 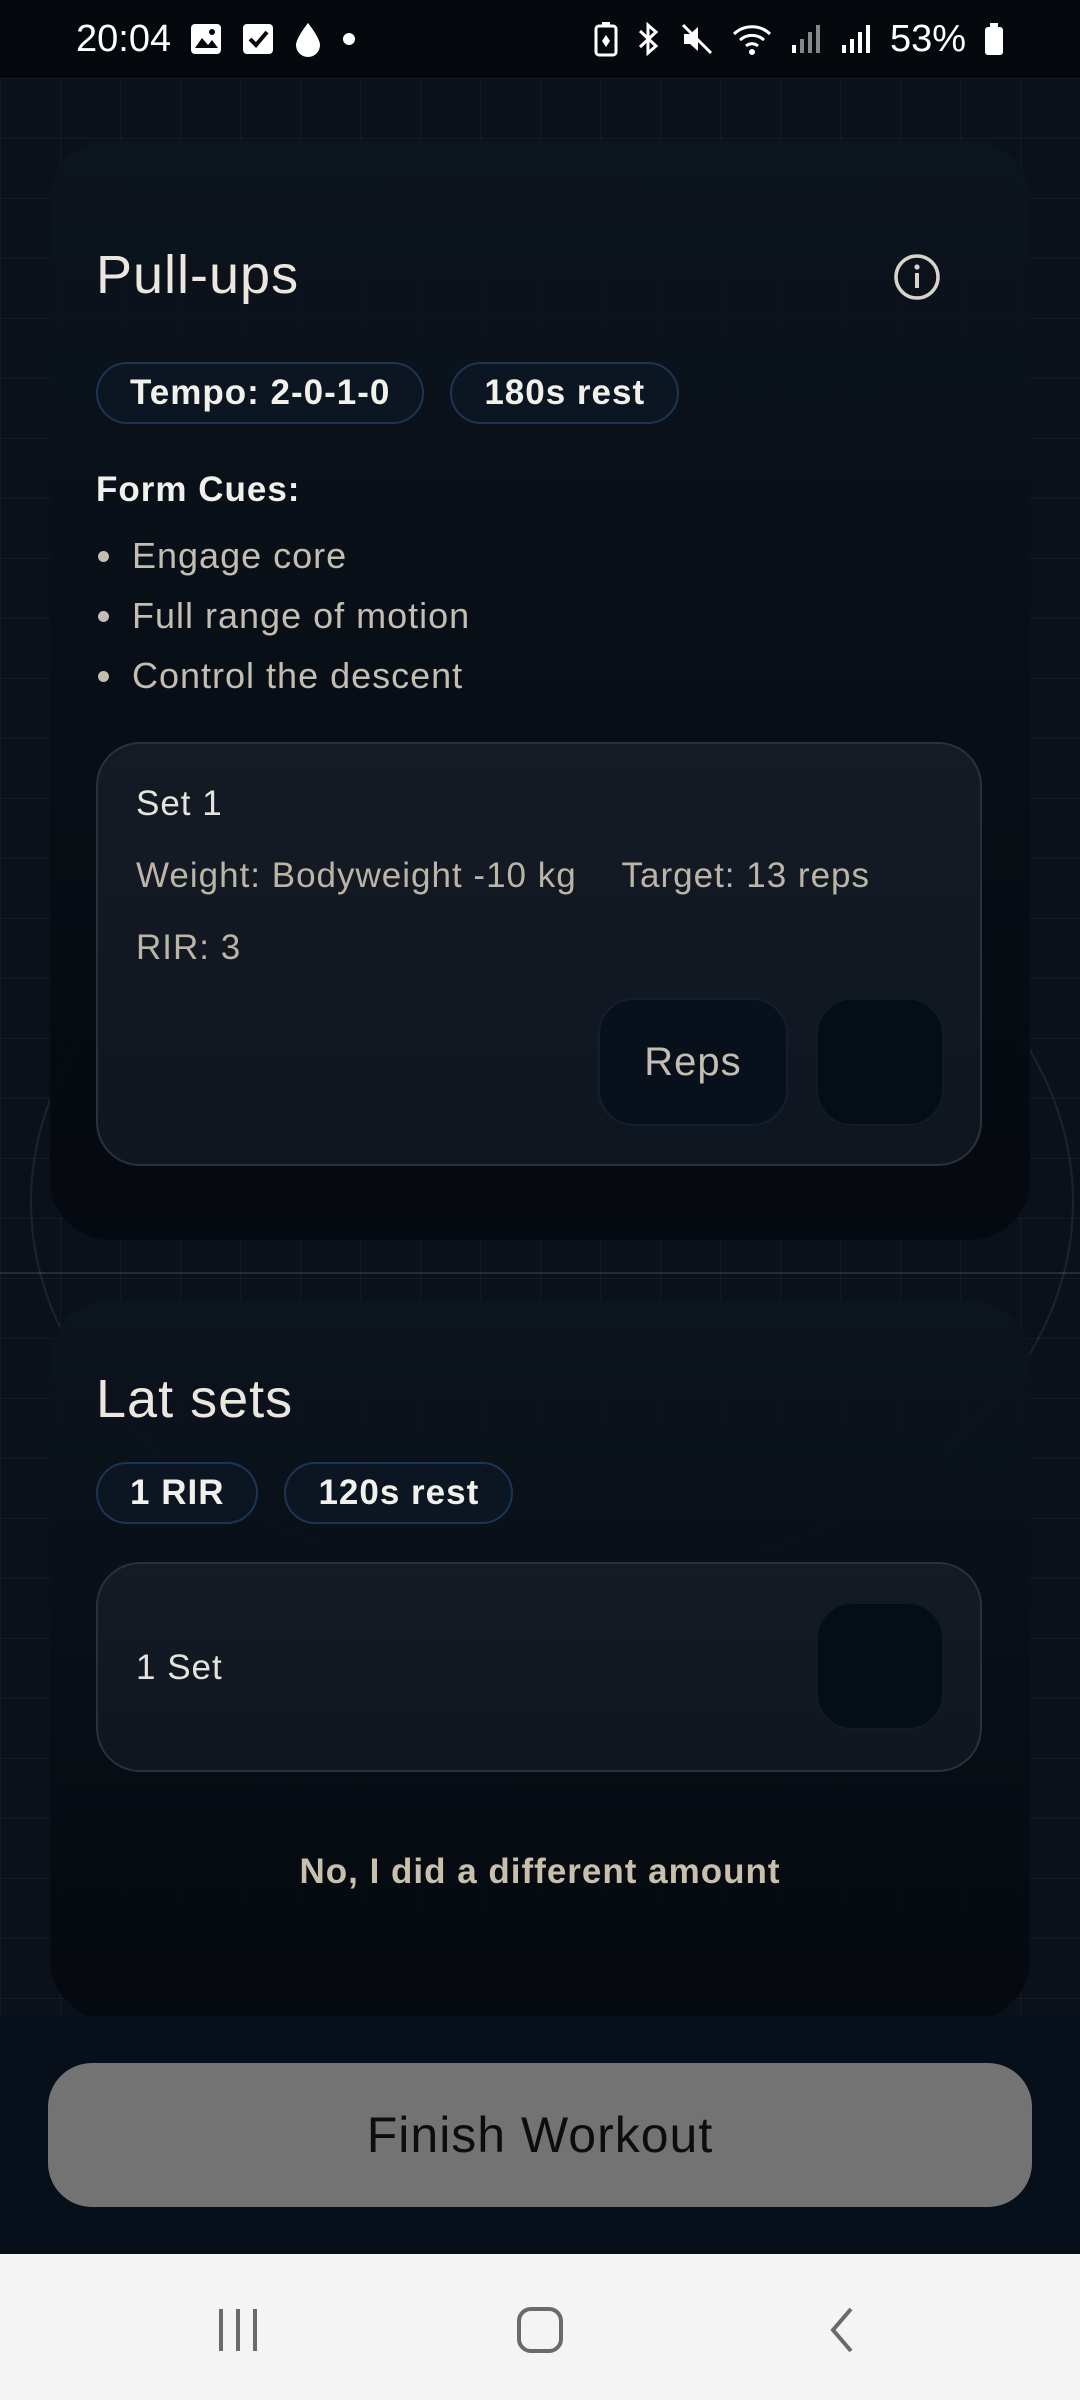 What do you see at coordinates (189, 947) in the screenshot?
I see `set-rir: RIR: 3` at bounding box center [189, 947].